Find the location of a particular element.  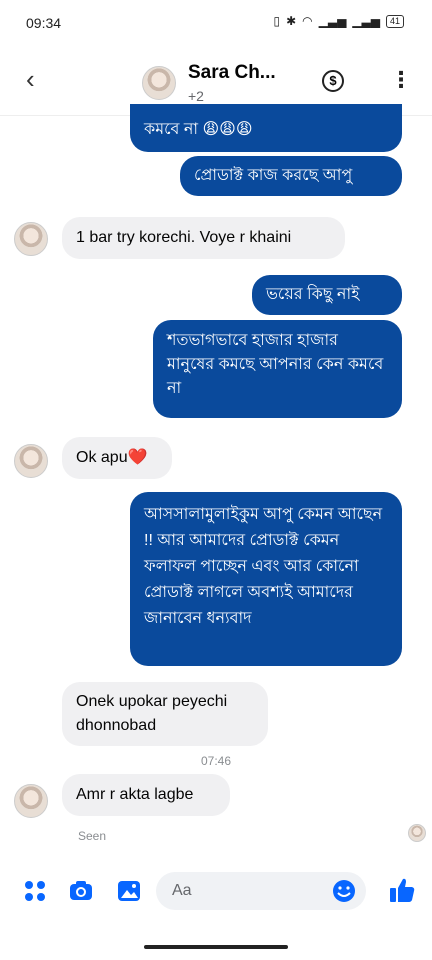

camera-icon is located at coordinates (81, 891).